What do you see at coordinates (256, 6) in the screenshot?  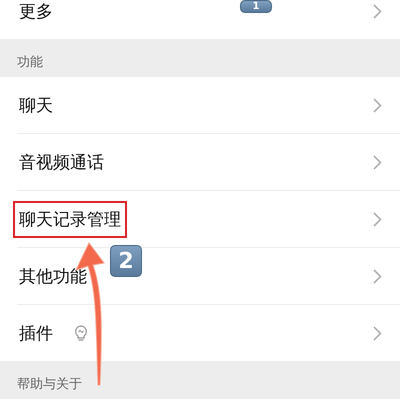 I see `step-badge: 1` at bounding box center [256, 6].